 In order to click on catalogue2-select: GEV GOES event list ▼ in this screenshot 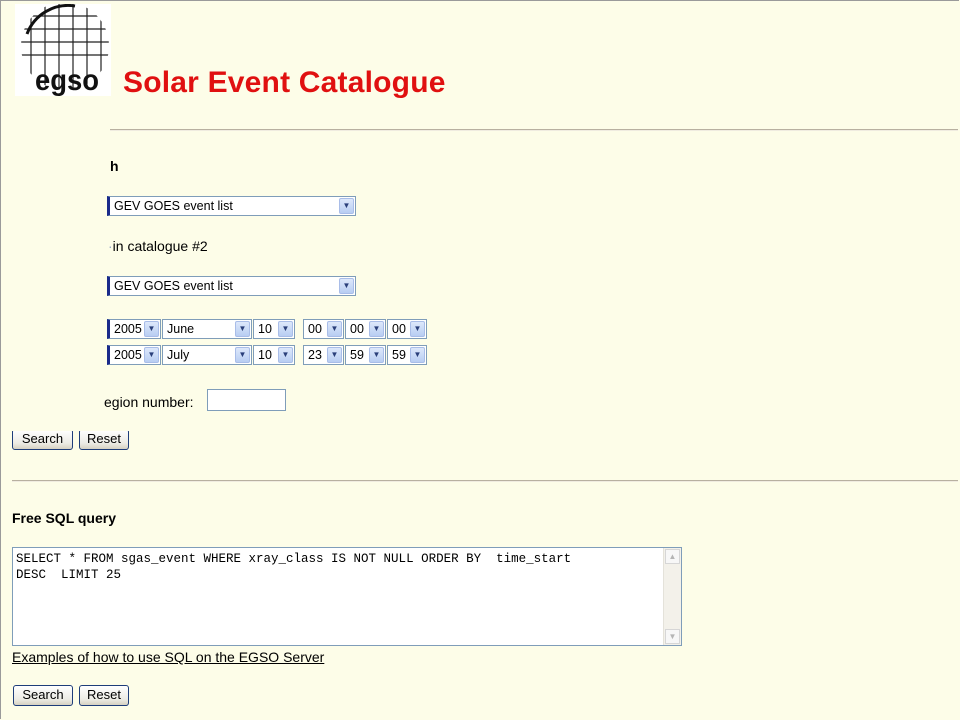, I will do `click(231, 286)`.